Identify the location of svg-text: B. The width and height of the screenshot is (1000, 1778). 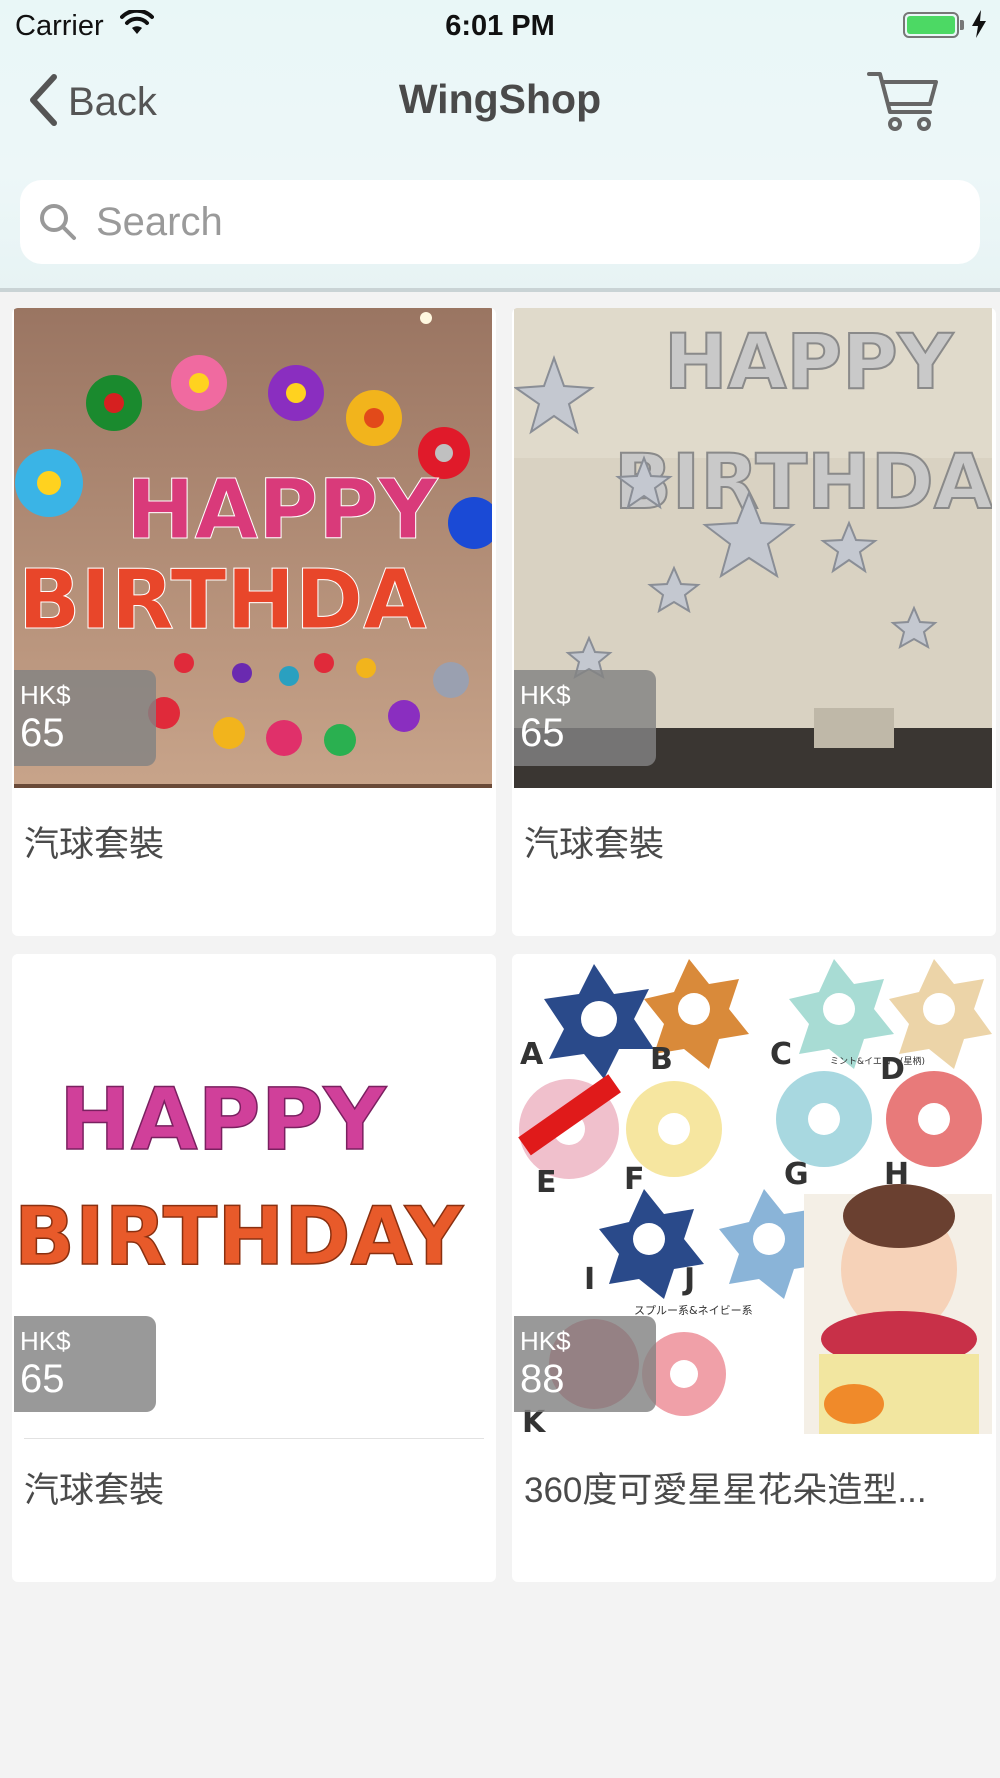
(661, 1059).